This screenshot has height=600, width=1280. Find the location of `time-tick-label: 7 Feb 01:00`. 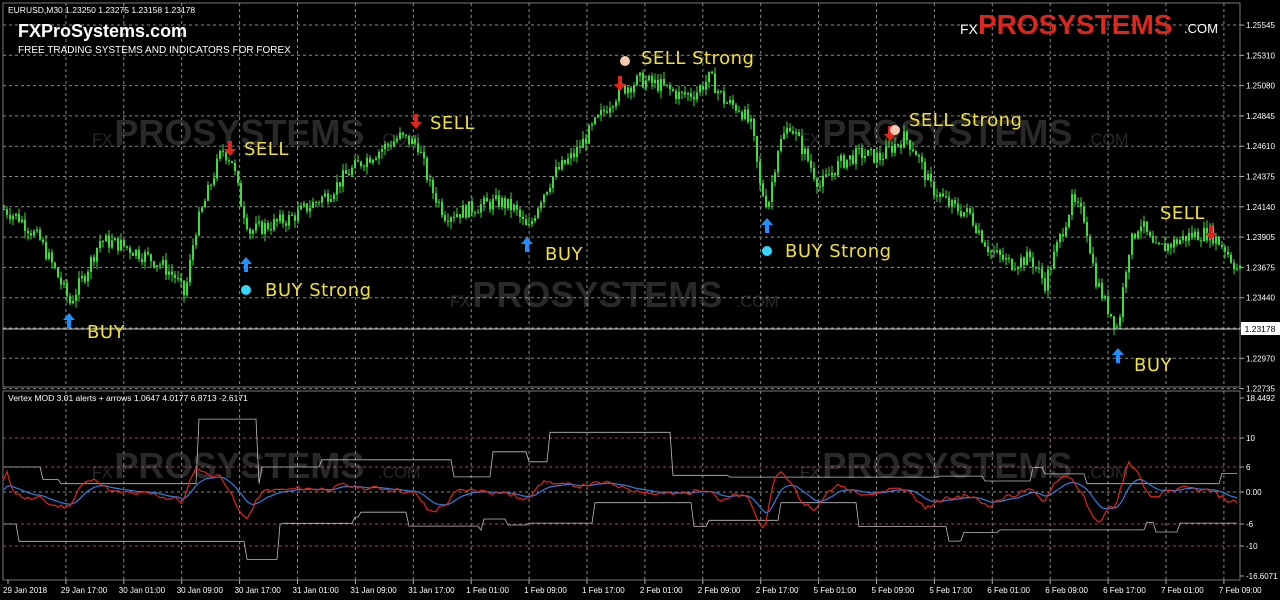

time-tick-label: 7 Feb 01:00 is located at coordinates (1182, 590).